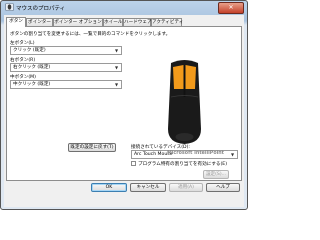 The height and width of the screenshot is (240, 320). What do you see at coordinates (124, 7) in the screenshot?
I see `title-bar: マウスのプロパティ ✕` at bounding box center [124, 7].